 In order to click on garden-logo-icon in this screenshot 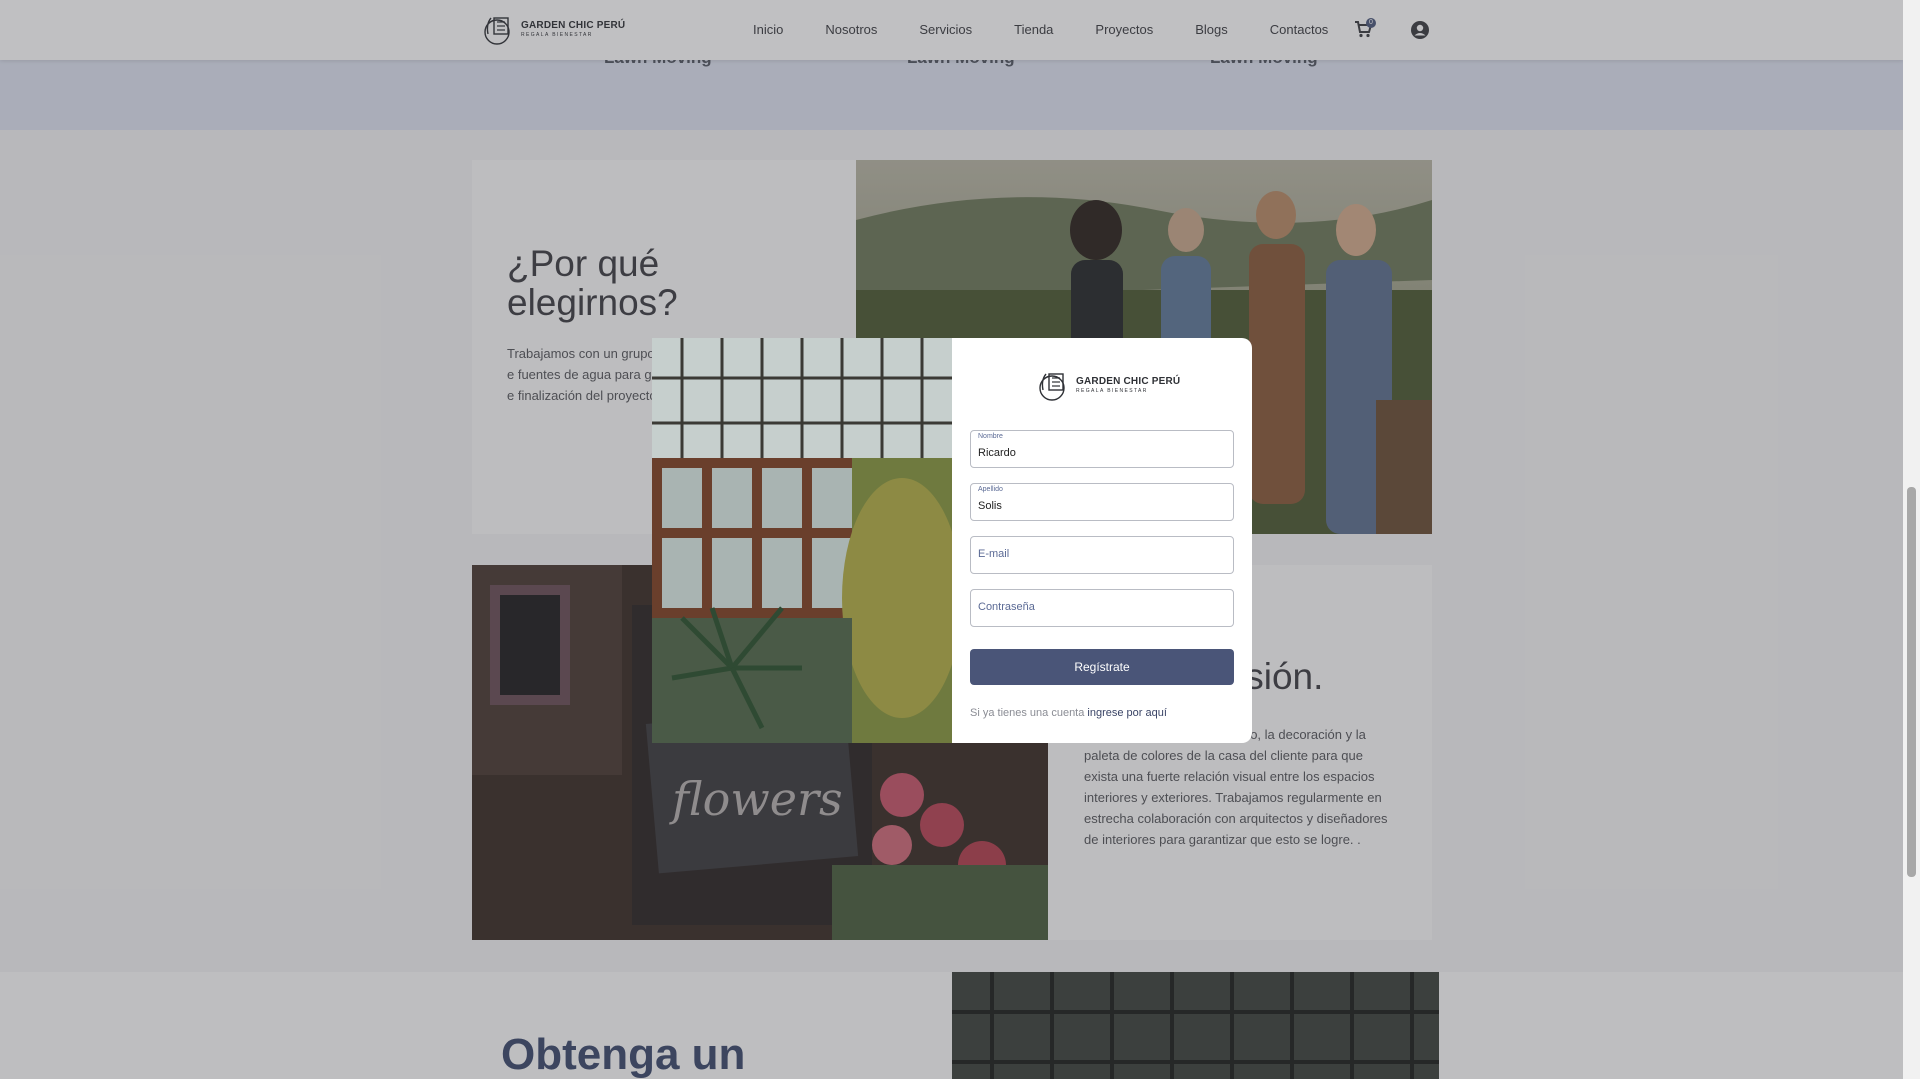, I will do `click(1052, 387)`.